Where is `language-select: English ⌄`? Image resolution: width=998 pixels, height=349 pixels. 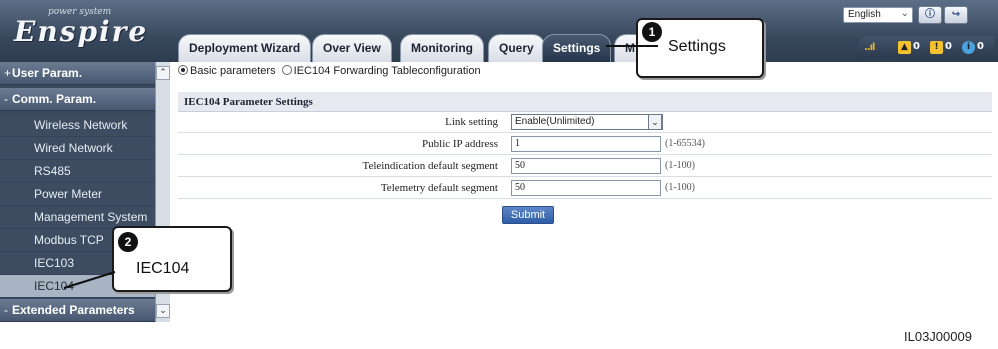
language-select: English ⌄ is located at coordinates (878, 15).